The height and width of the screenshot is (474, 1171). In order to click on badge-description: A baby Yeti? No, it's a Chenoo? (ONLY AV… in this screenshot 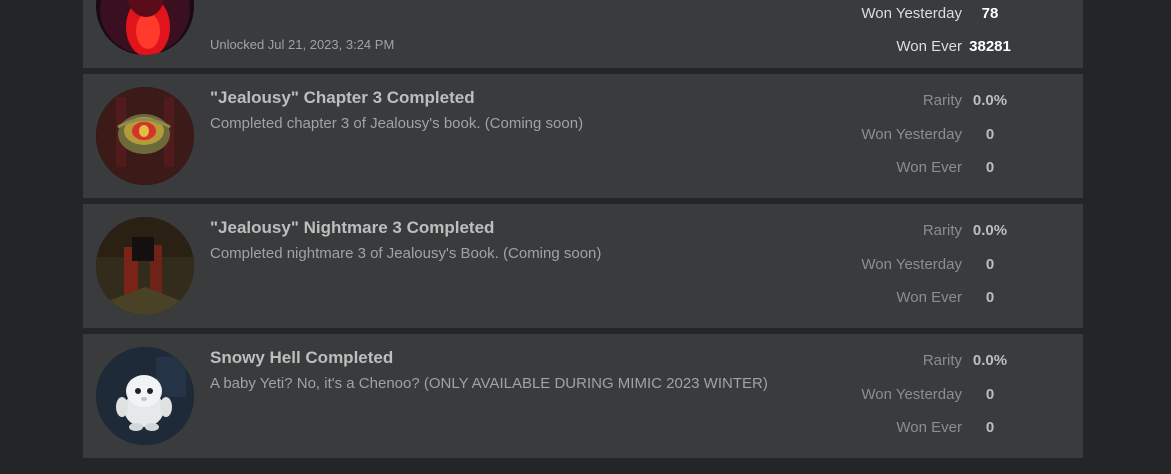, I will do `click(489, 383)`.